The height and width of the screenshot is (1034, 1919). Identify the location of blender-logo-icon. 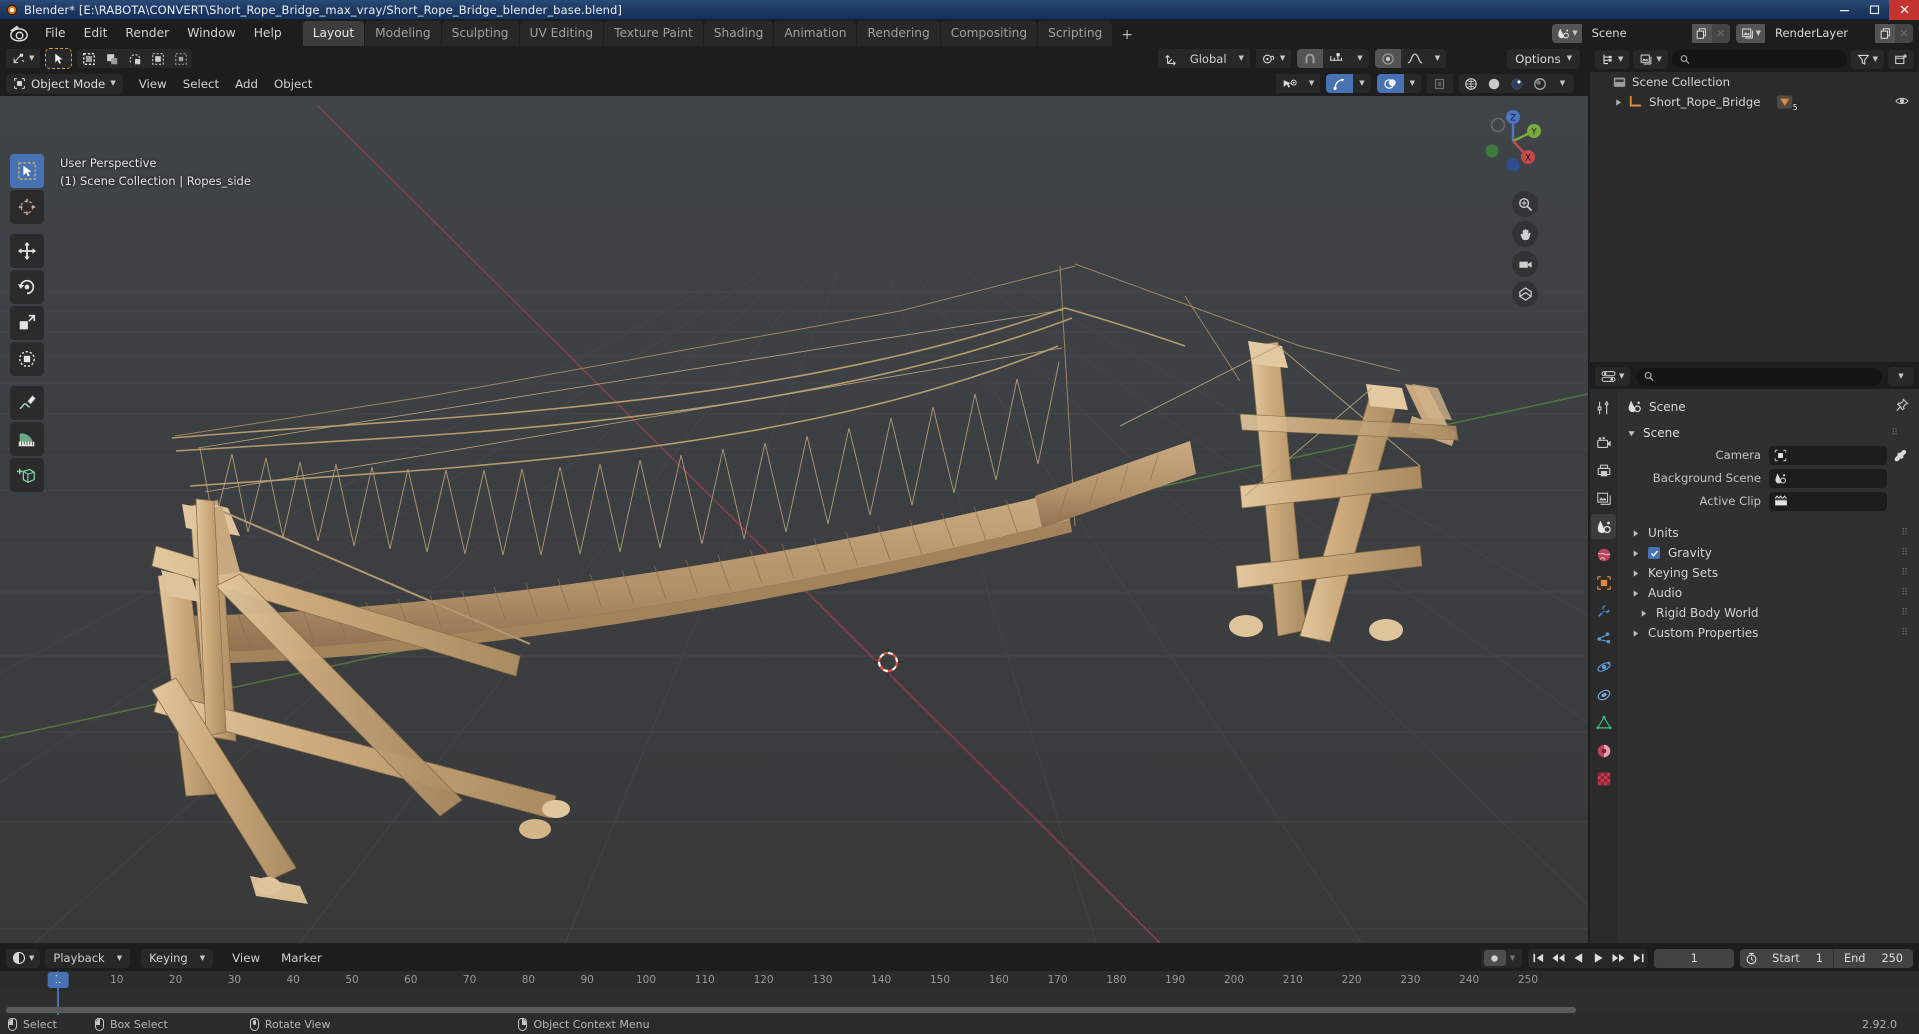
(19, 33).